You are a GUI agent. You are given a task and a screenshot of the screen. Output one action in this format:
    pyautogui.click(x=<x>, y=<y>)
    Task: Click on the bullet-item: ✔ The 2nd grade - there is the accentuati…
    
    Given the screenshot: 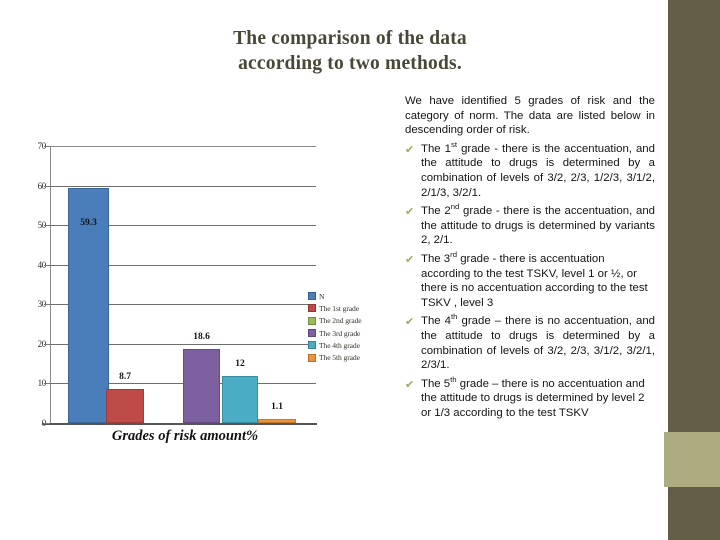 What is the action you would take?
    pyautogui.click(x=530, y=225)
    